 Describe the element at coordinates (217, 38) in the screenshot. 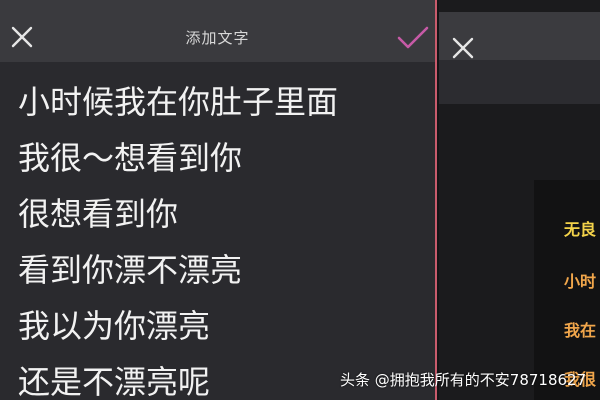

I see `editor-title: 添加文字` at that location.